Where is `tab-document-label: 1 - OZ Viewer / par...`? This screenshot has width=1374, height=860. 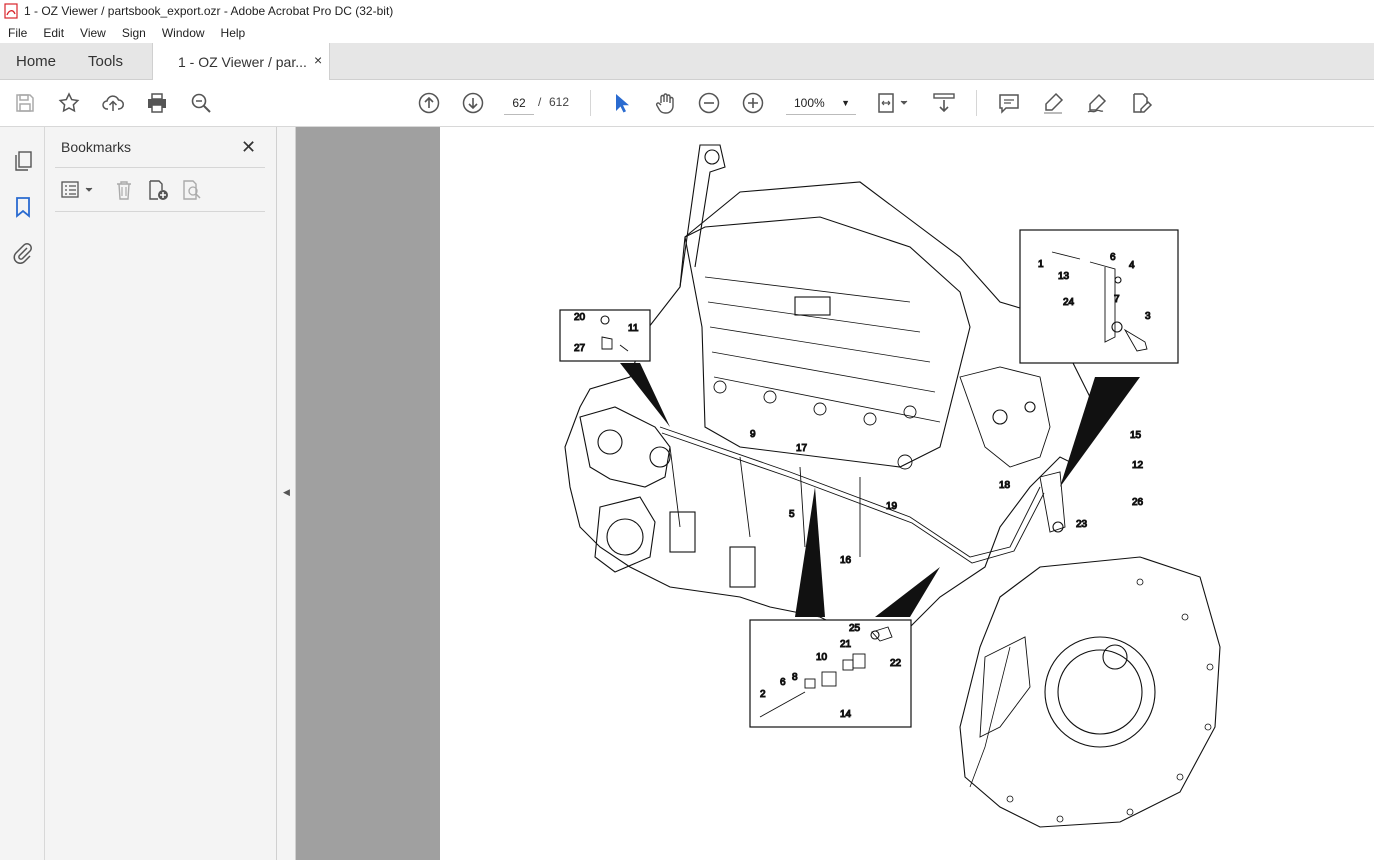 tab-document-label: 1 - OZ Viewer / par... is located at coordinates (242, 62).